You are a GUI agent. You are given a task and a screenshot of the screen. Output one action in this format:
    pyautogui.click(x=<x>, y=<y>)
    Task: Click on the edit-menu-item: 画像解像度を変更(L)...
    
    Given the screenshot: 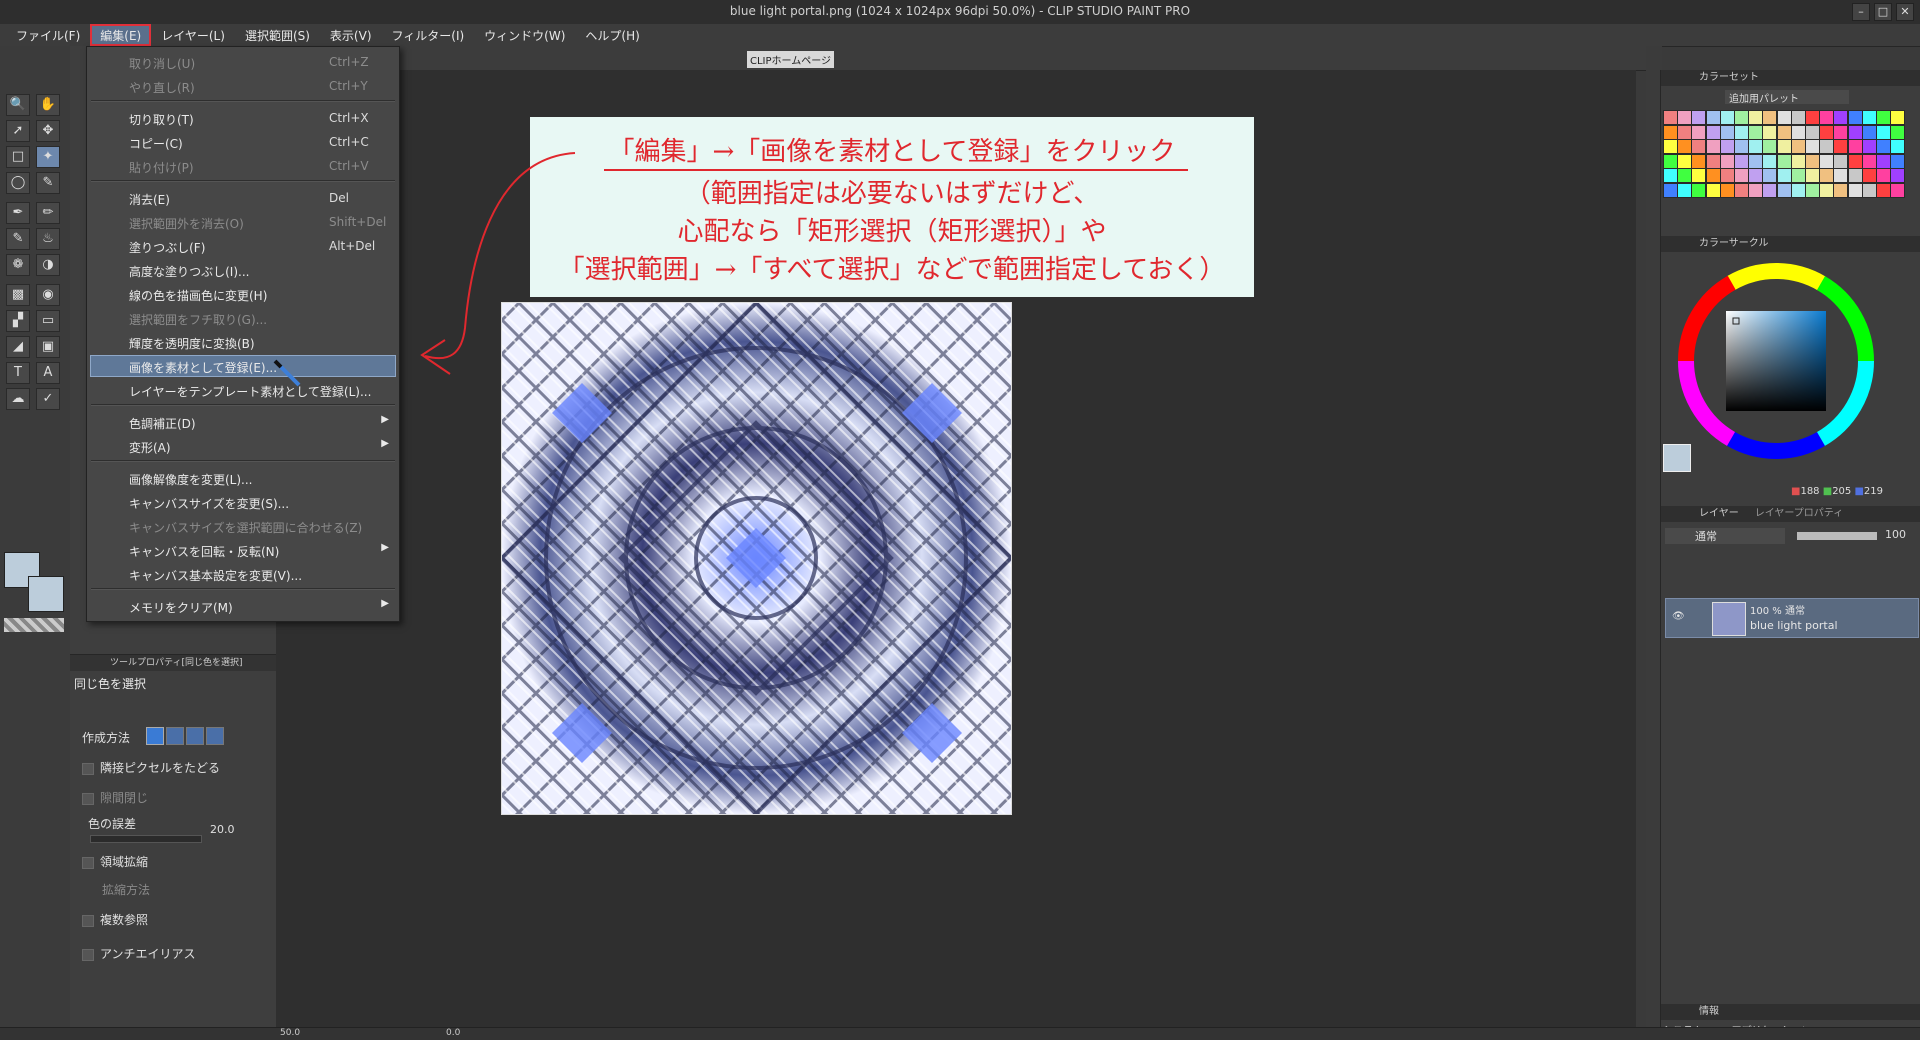 What is the action you would take?
    pyautogui.click(x=243, y=478)
    